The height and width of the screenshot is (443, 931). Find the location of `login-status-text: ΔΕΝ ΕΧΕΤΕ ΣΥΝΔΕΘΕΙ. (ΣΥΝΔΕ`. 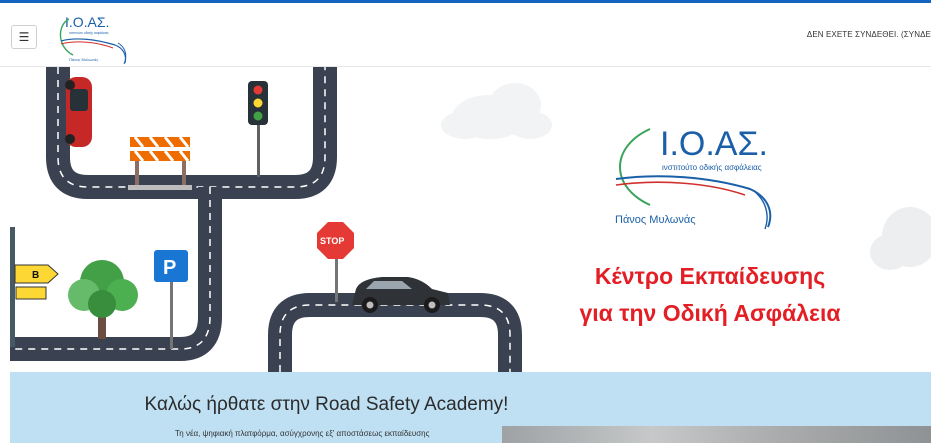

login-status-text: ΔΕΝ ΕΧΕΤΕ ΣΥΝΔΕΘΕΙ. (ΣΥΝΔΕ is located at coordinates (869, 34).